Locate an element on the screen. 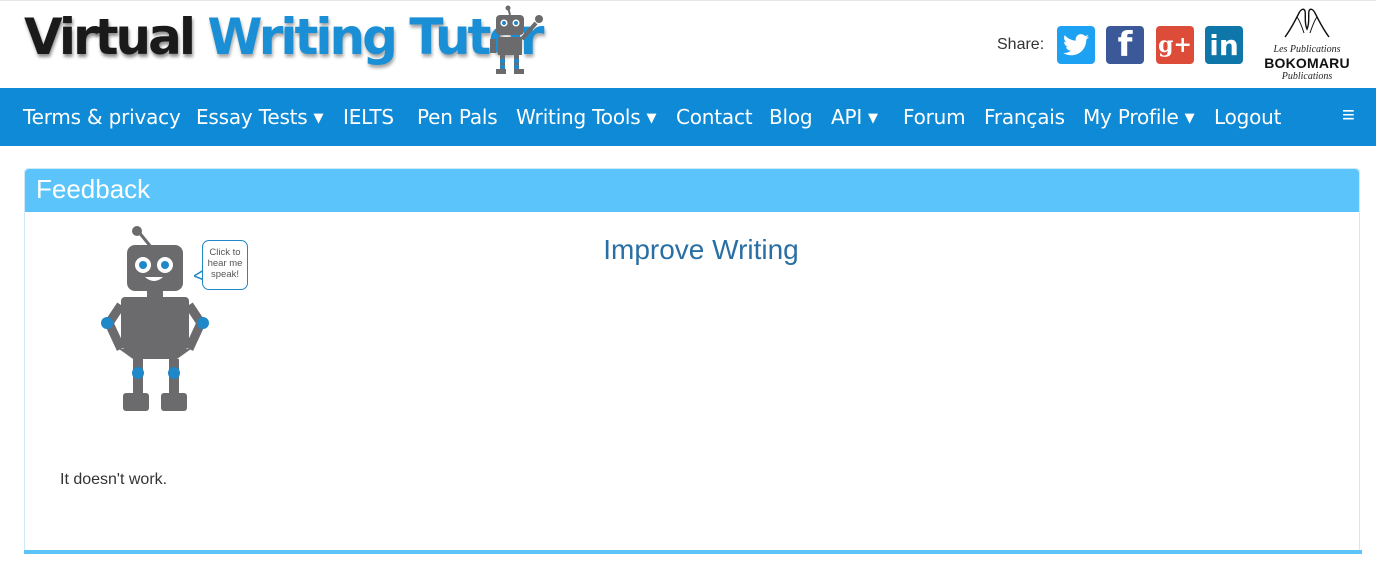  twitter-bird-icon is located at coordinates (1076, 45).